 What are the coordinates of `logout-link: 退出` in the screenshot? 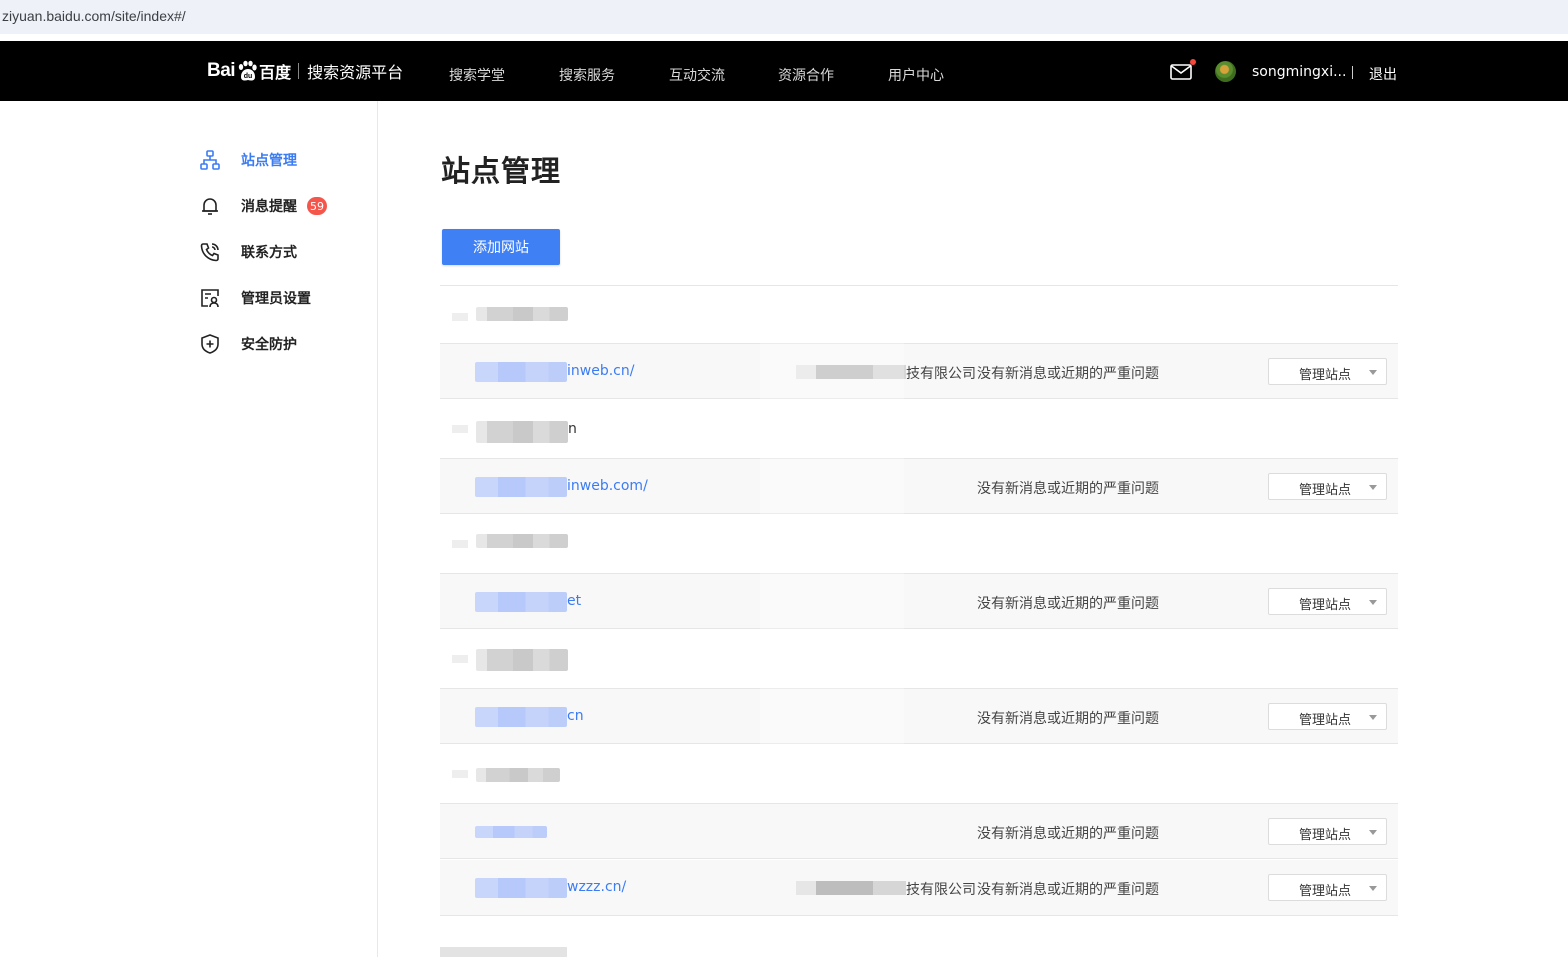 It's located at (1383, 74).